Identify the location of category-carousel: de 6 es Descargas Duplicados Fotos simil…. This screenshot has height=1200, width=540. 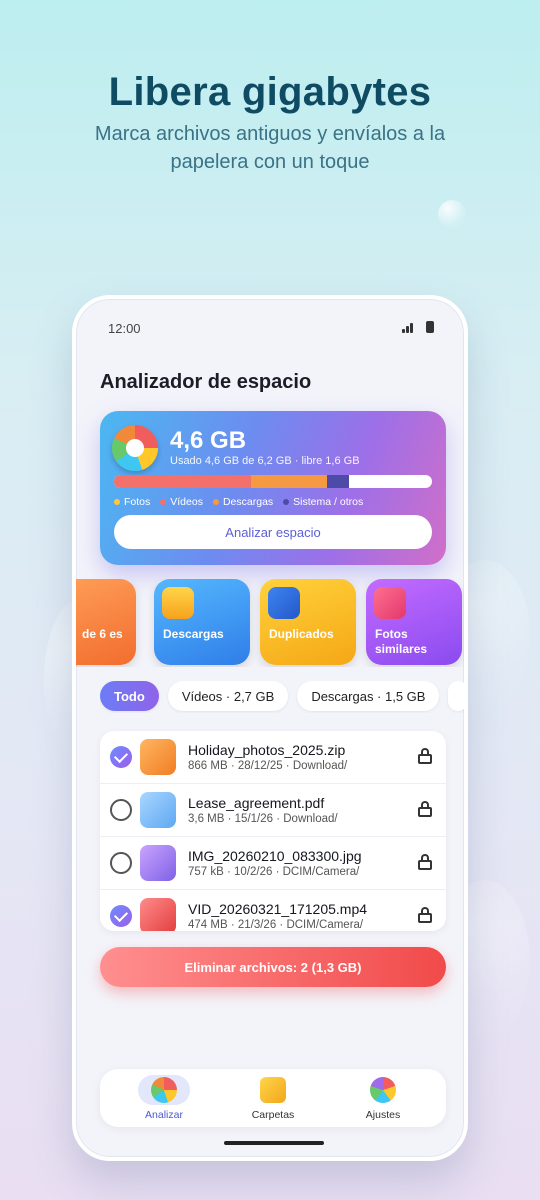
(270, 623).